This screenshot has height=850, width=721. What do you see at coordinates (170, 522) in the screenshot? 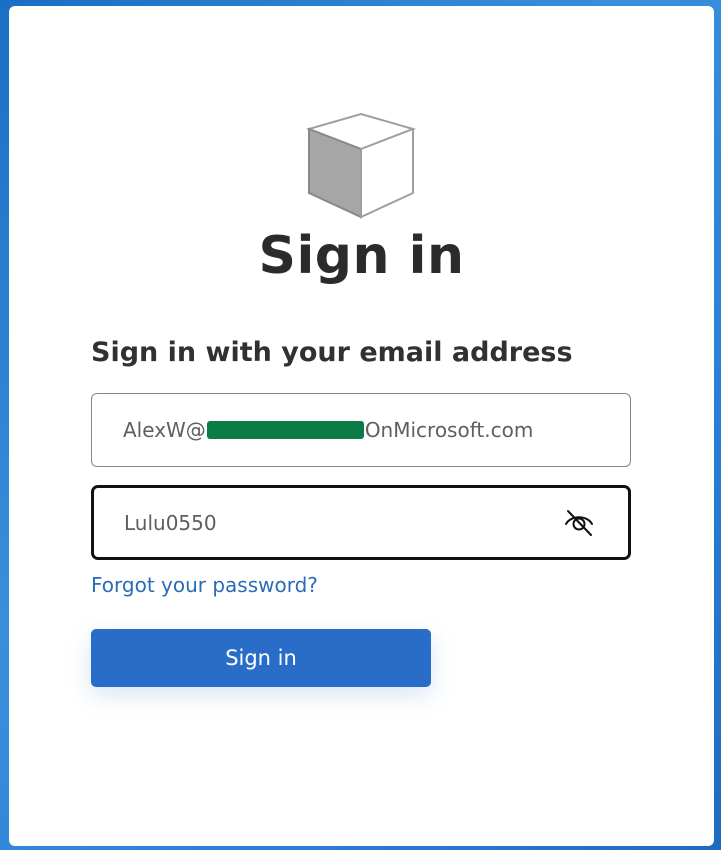
I see `password-value: Lulu0550` at bounding box center [170, 522].